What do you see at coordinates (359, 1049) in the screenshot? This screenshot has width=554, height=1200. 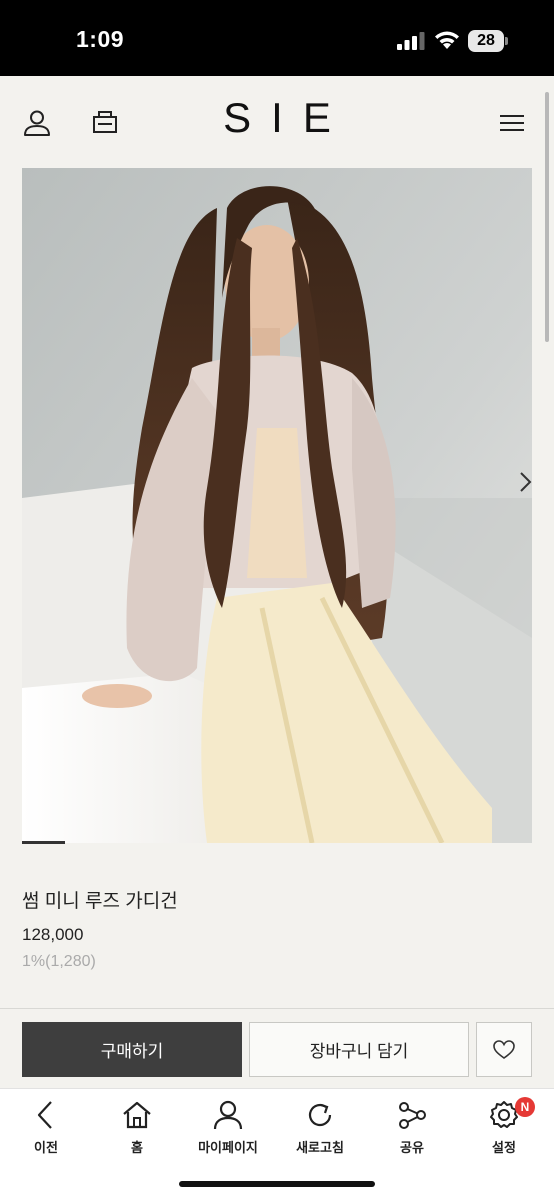 I see `add-to-cart-button: 장바구니 담기` at bounding box center [359, 1049].